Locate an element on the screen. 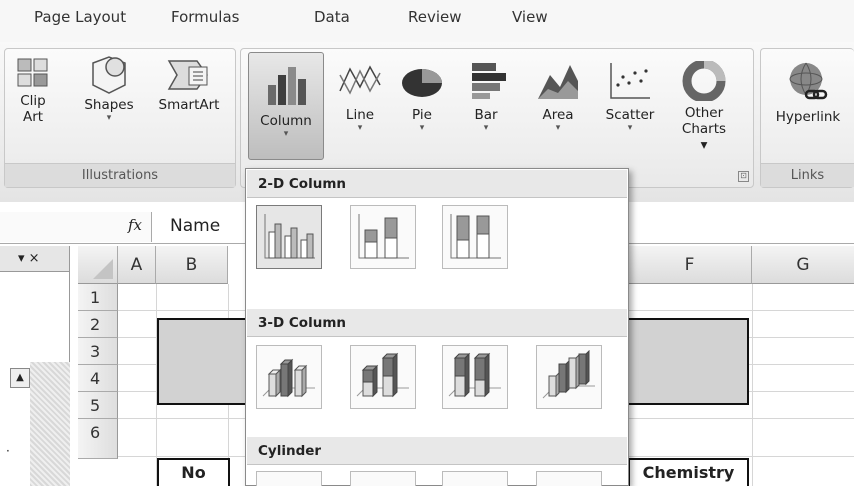 The image size is (854, 486). area-dropdown-arrow: ▾ is located at coordinates (558, 128).